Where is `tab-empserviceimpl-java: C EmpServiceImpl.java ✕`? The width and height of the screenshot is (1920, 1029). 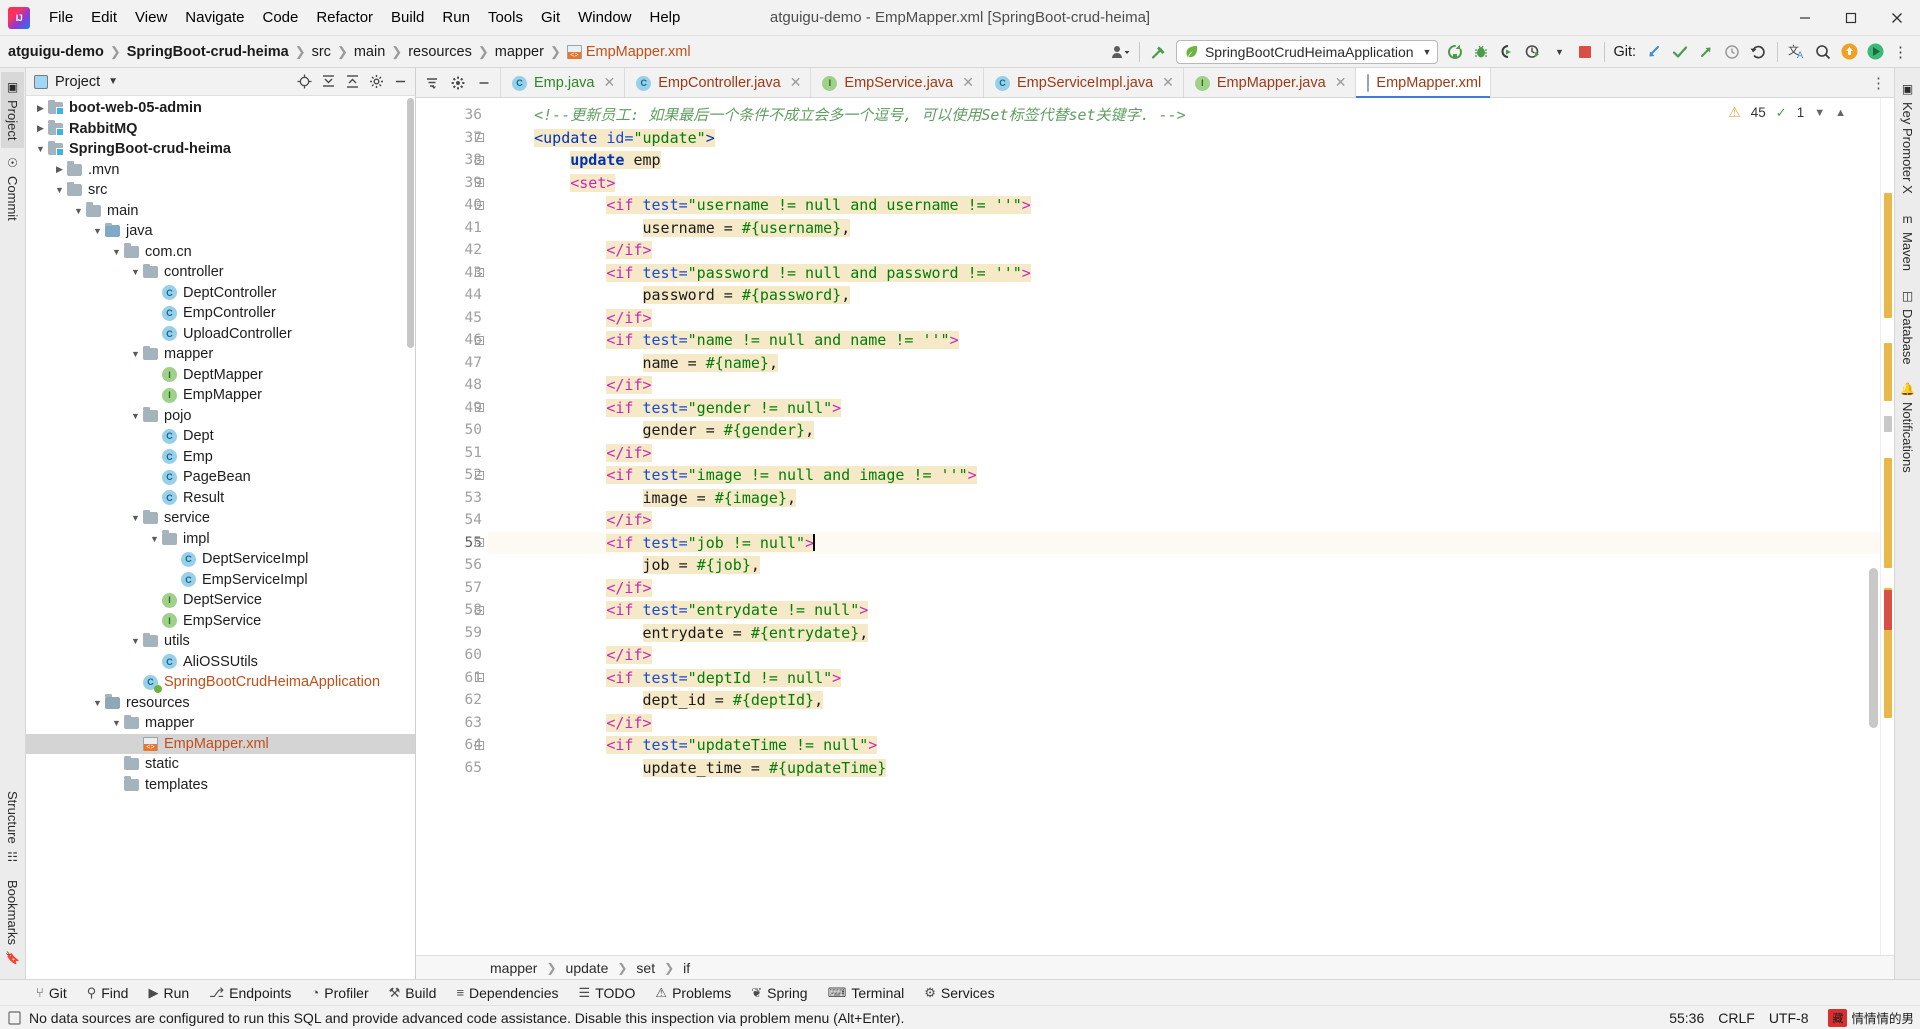 tab-empserviceimpl-java: C EmpServiceImpl.java ✕ is located at coordinates (1083, 82).